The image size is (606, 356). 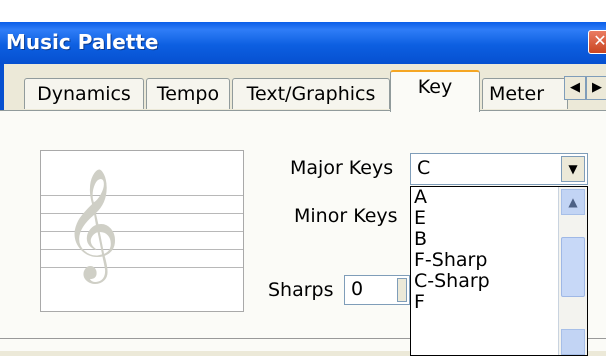 I want to click on left-arrow-icon: ◀, so click(x=575, y=87).